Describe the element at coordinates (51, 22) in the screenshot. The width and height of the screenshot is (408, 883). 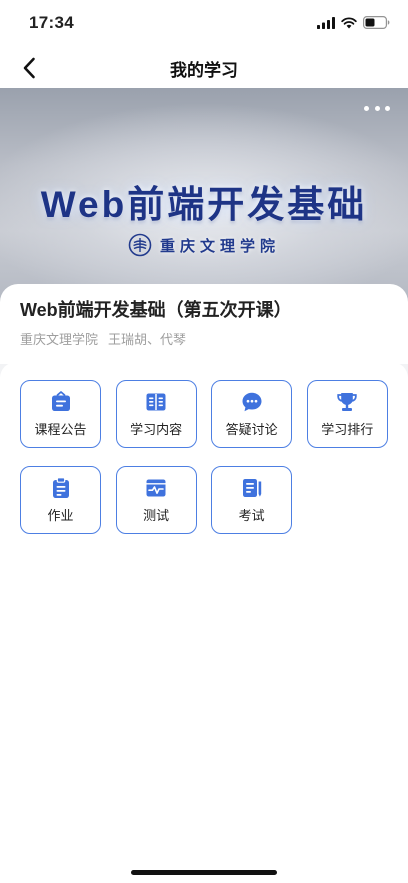
I see `status-time: 17:34` at that location.